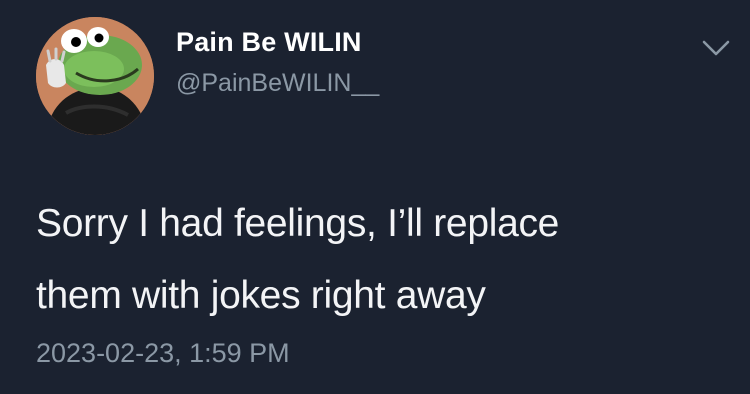 The width and height of the screenshot is (750, 394). What do you see at coordinates (261, 295) in the screenshot?
I see `tweet-text-line-2: them with jokes right away` at bounding box center [261, 295].